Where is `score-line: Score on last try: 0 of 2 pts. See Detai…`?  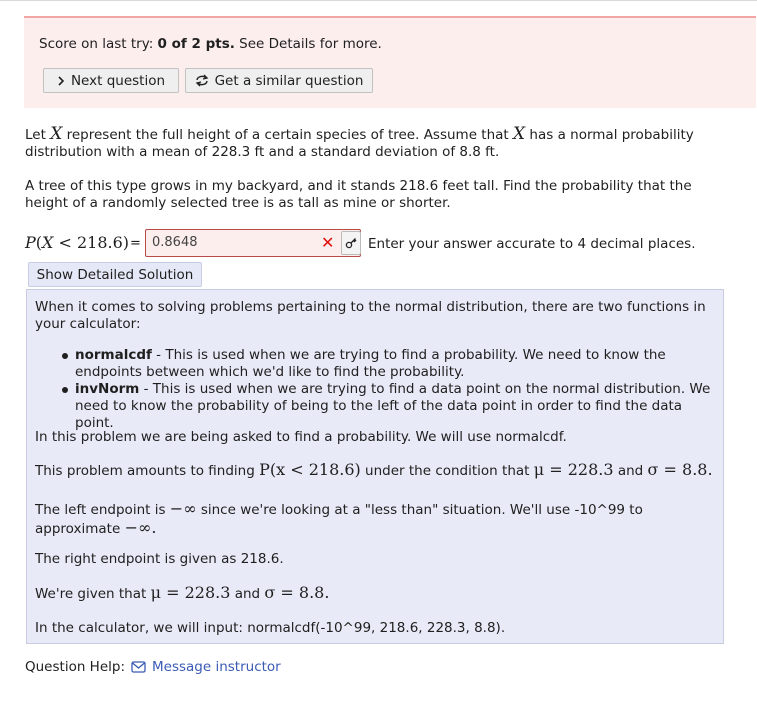 score-line: Score on last try: 0 of 2 pts. See Detai… is located at coordinates (210, 44).